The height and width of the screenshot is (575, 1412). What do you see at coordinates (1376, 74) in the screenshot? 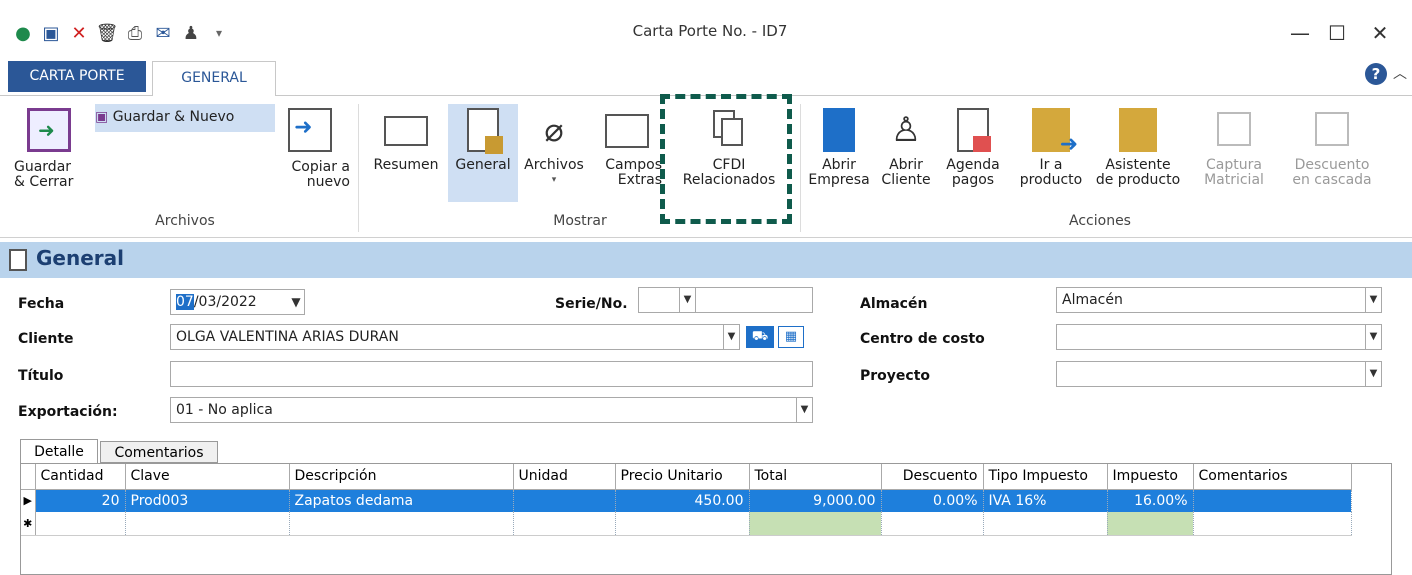
I see `help-icon: ?` at bounding box center [1376, 74].